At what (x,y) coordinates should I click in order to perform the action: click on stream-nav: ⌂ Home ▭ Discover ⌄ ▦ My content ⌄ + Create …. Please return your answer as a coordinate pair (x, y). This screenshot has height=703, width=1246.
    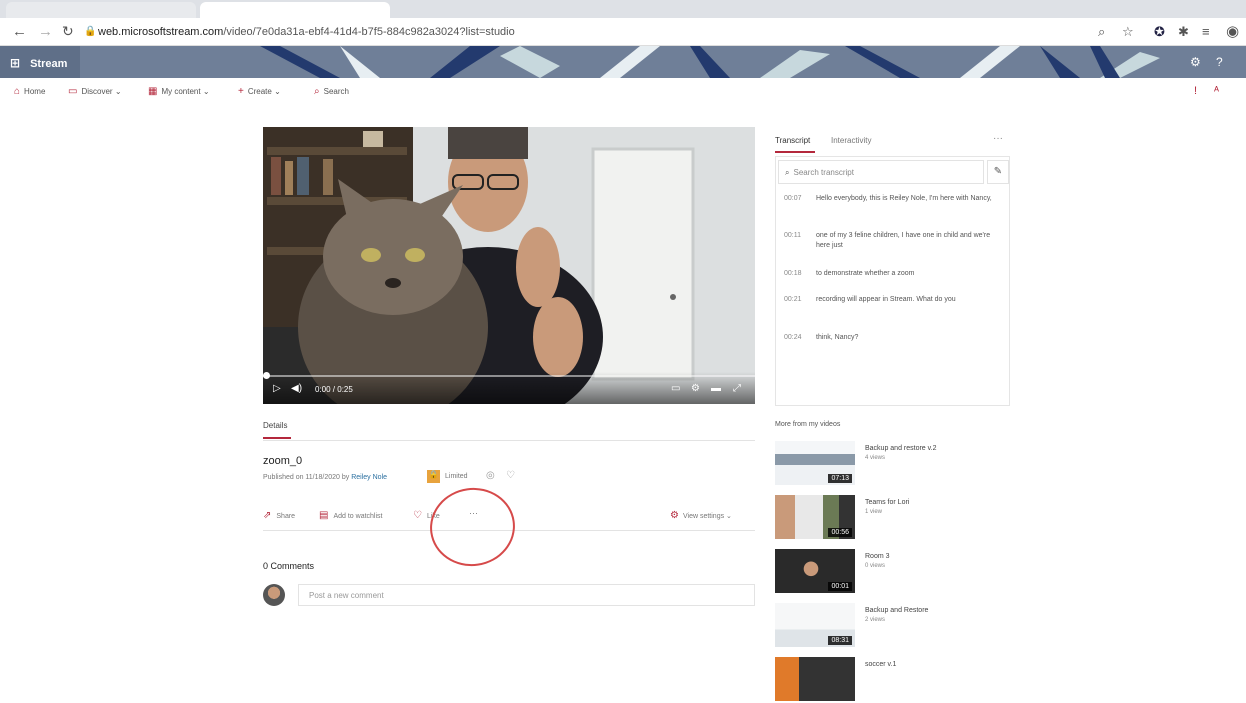
    Looking at the image, I should click on (623, 90).